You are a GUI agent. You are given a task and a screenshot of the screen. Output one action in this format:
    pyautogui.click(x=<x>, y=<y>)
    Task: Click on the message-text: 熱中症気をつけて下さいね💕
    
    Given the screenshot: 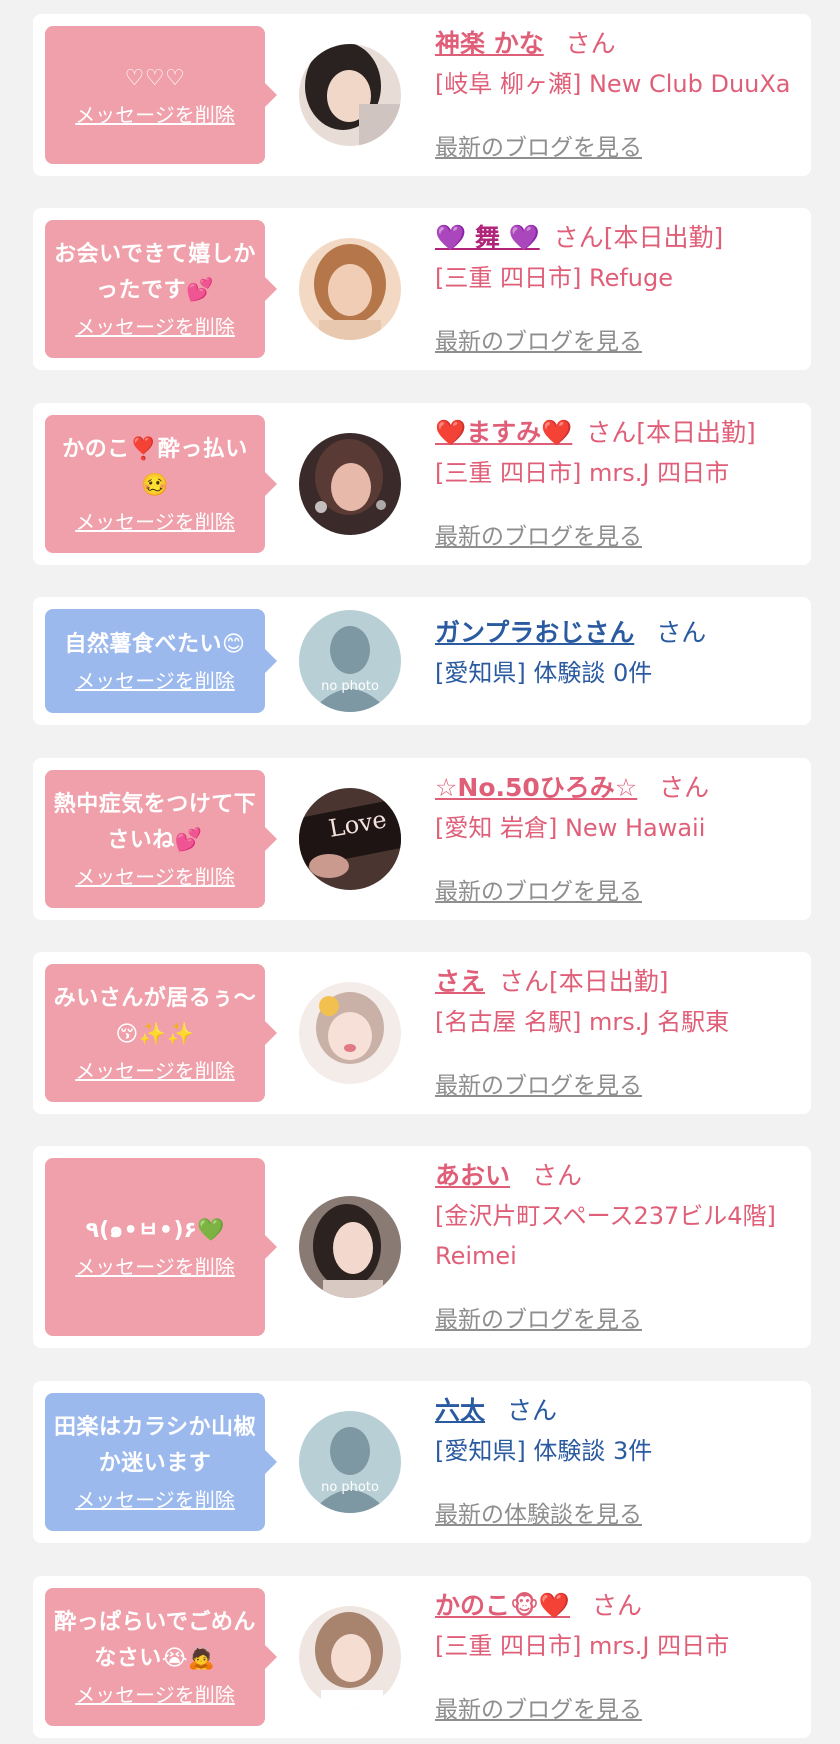 What is the action you would take?
    pyautogui.click(x=155, y=822)
    